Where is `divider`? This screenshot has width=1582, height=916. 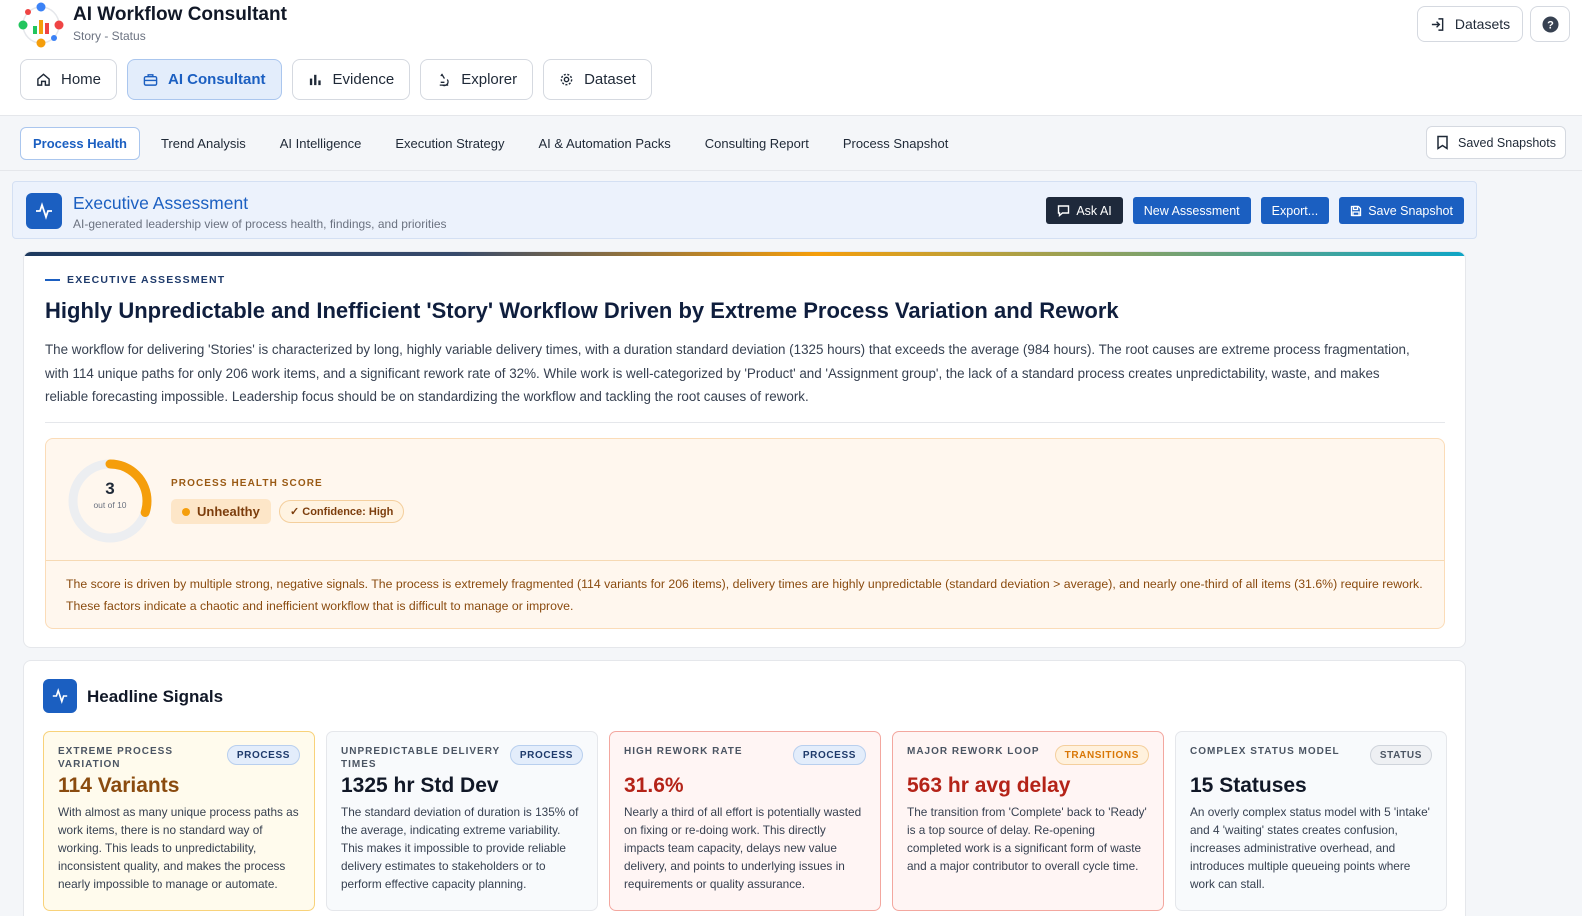
divider is located at coordinates (745, 422).